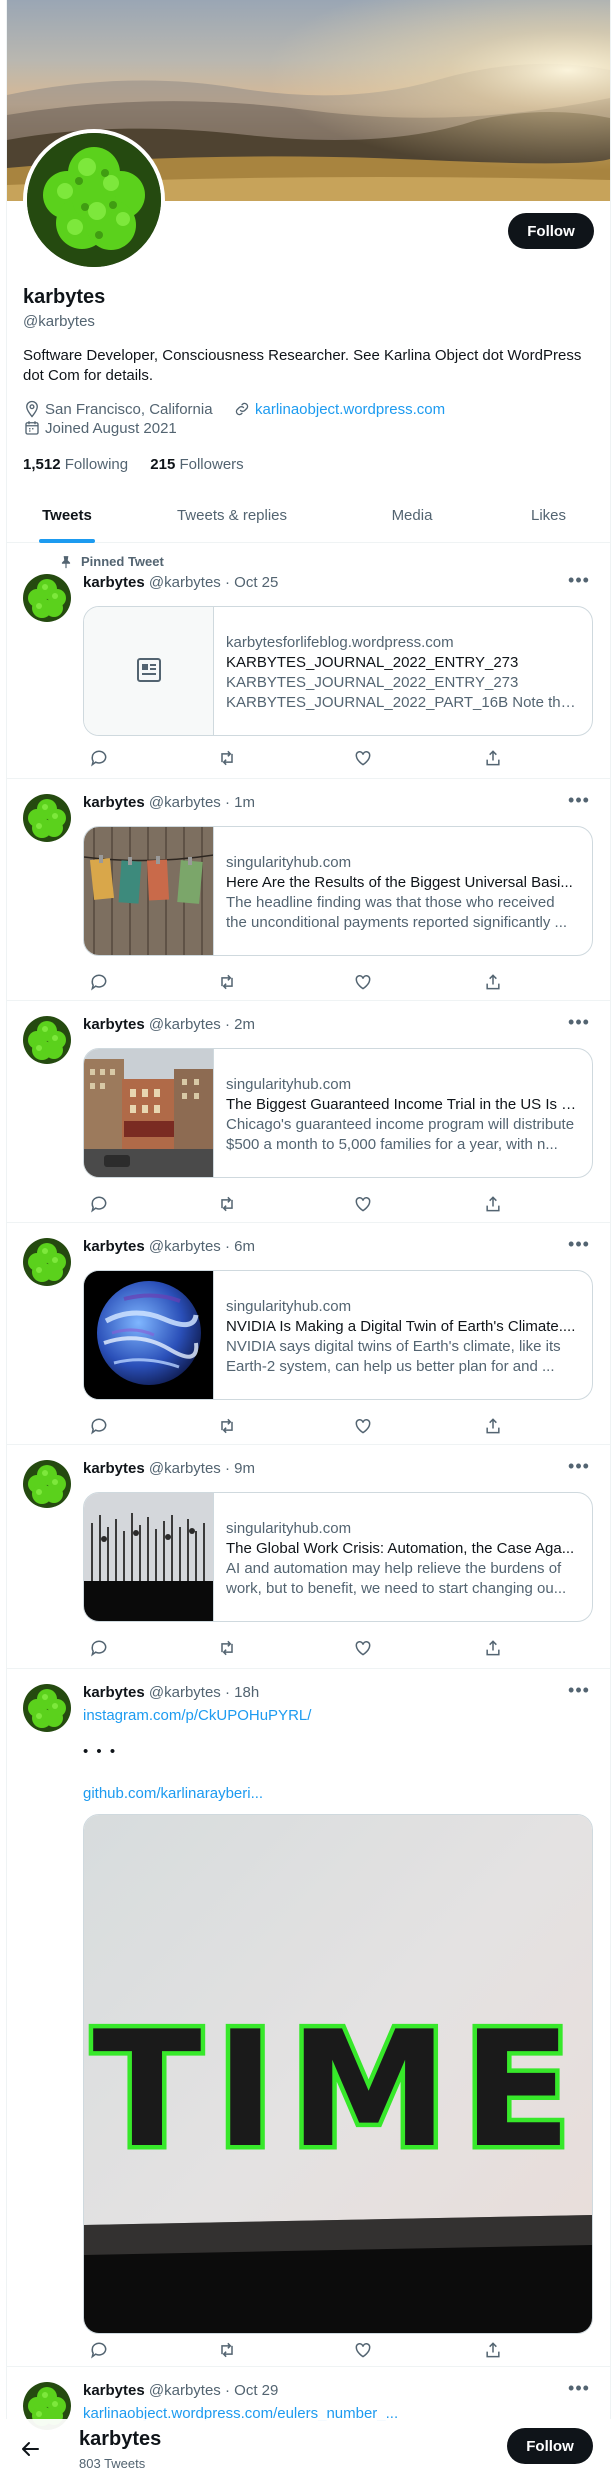  What do you see at coordinates (242, 1692) in the screenshot?
I see `tweet-time: · 18h` at bounding box center [242, 1692].